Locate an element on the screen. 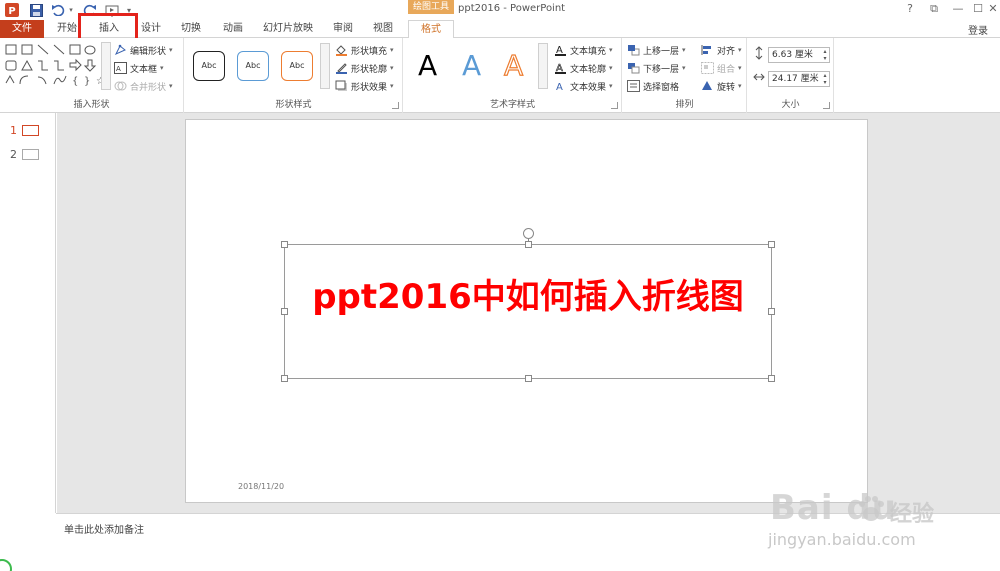  tab-slideshow: 幻灯片放映 is located at coordinates (288, 29).